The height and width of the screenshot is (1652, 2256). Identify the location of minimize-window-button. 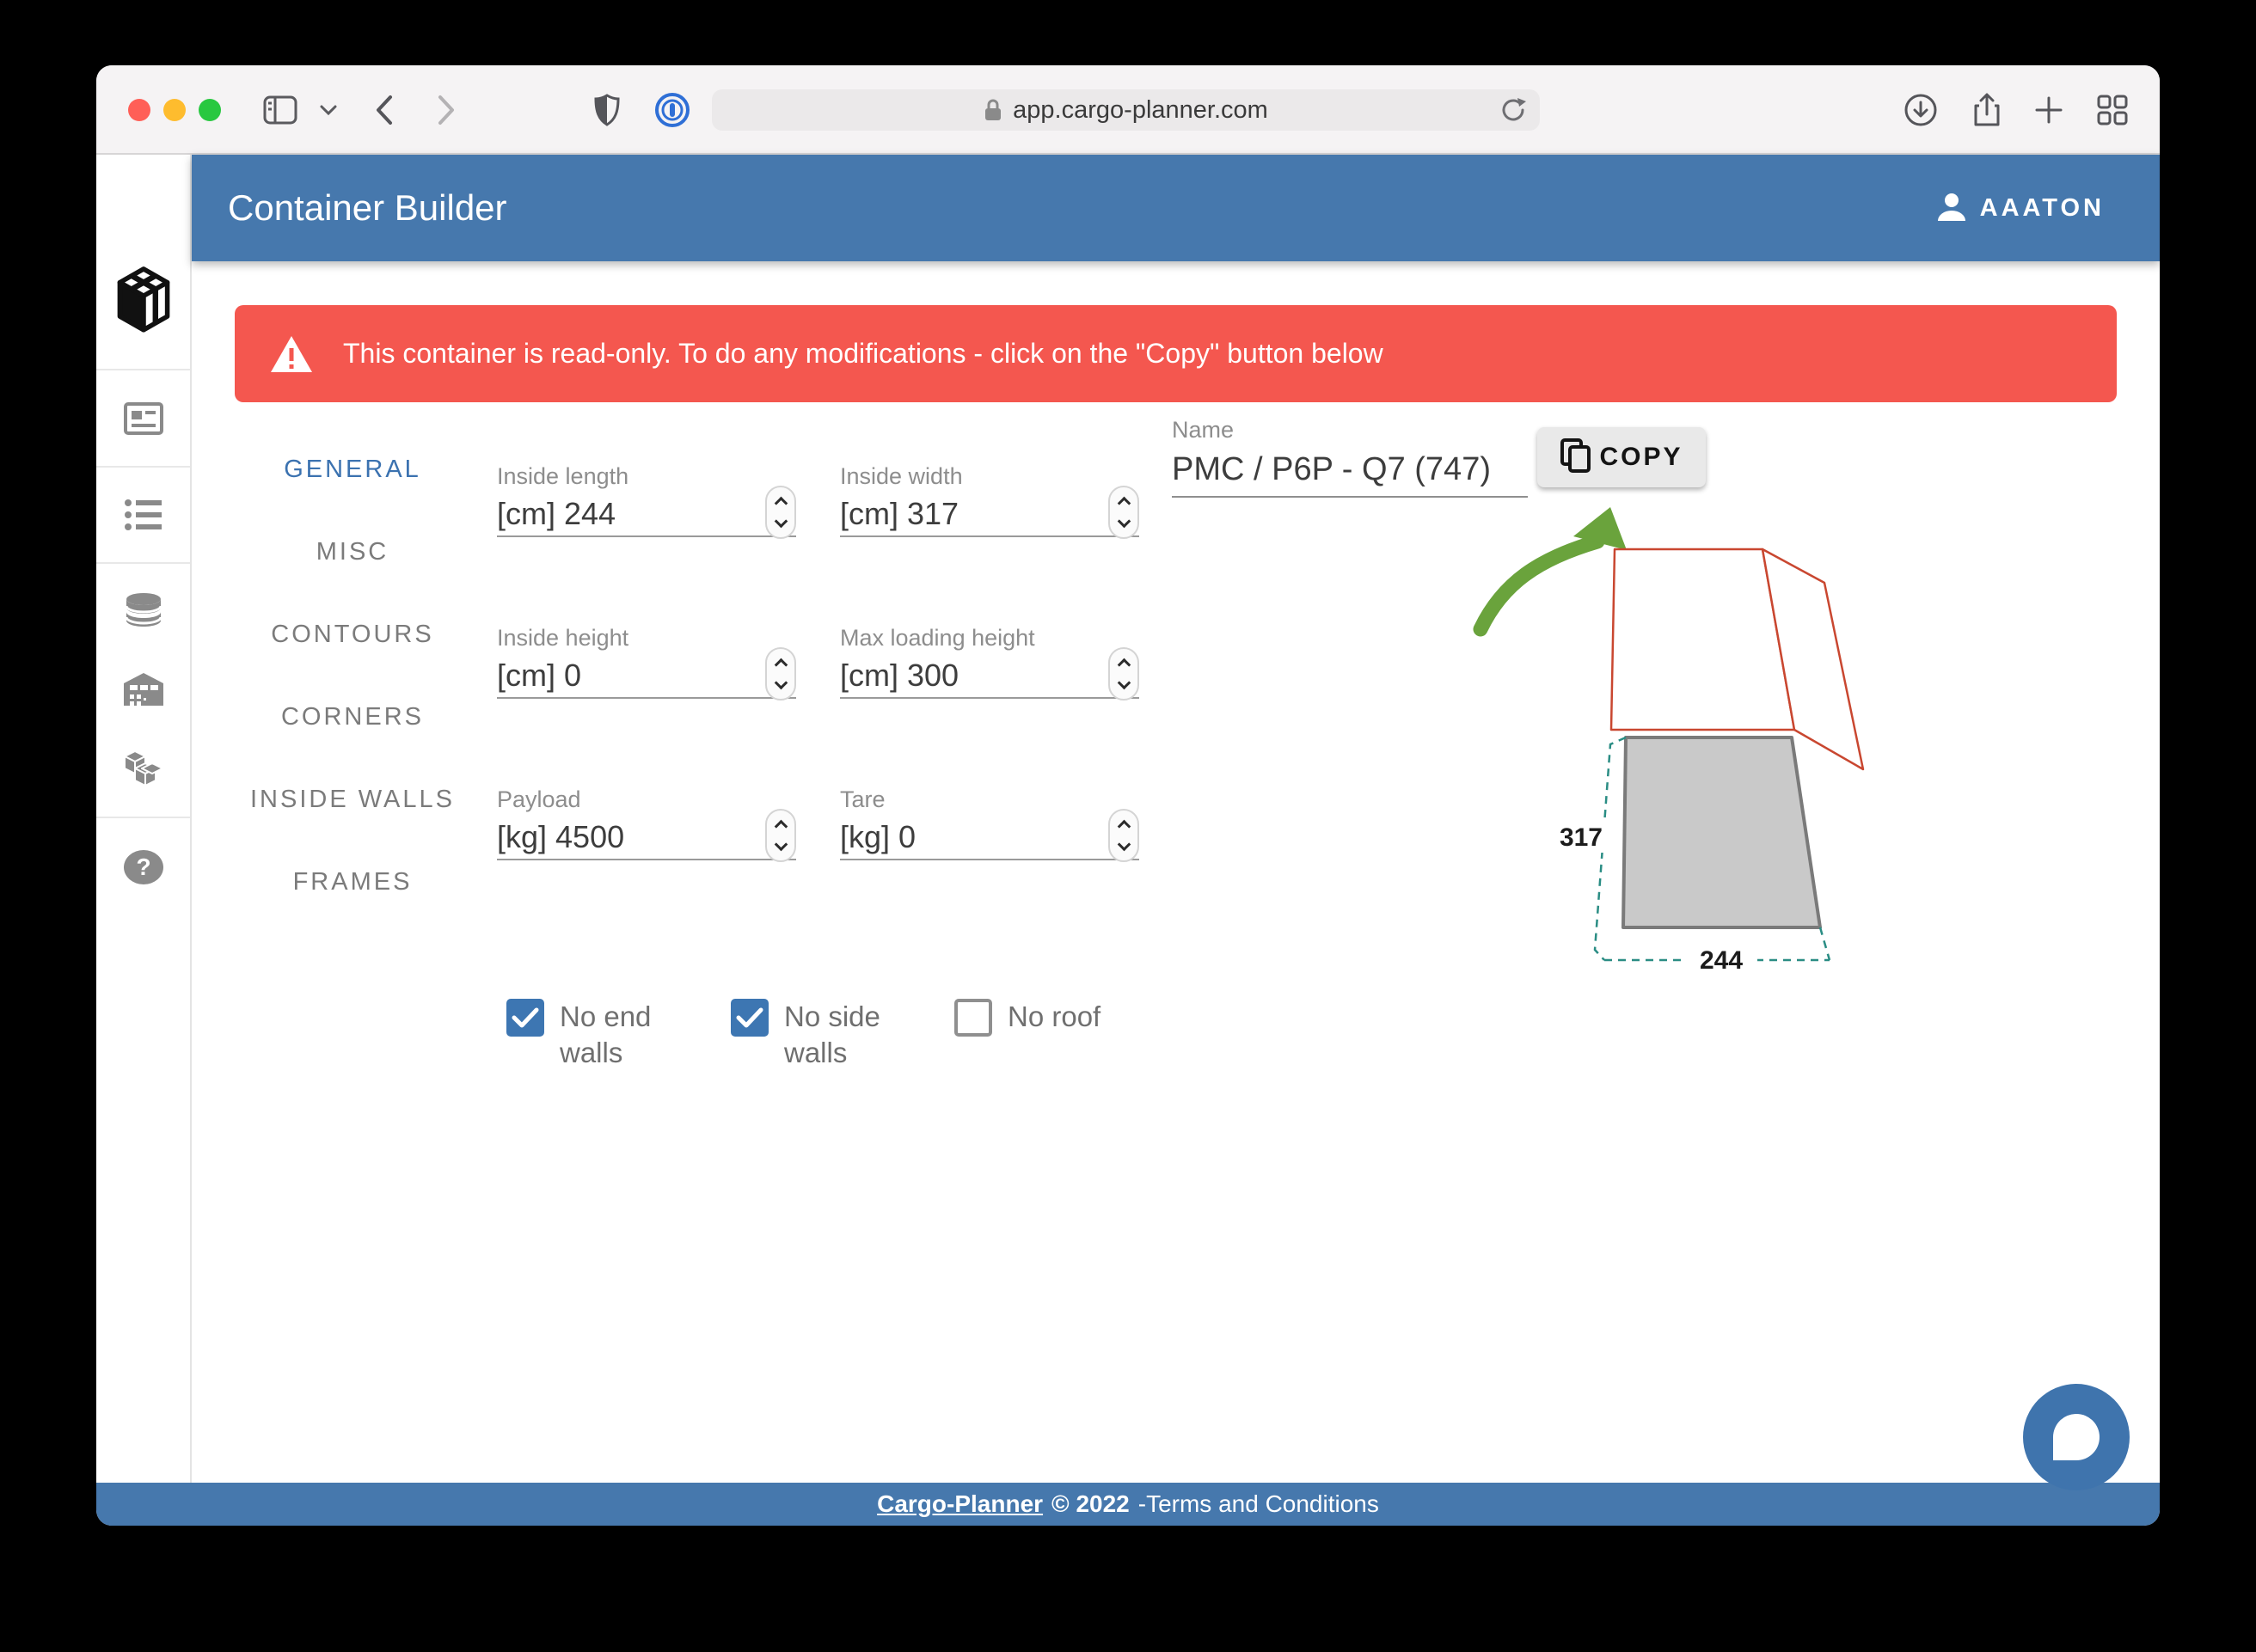
(174, 110).